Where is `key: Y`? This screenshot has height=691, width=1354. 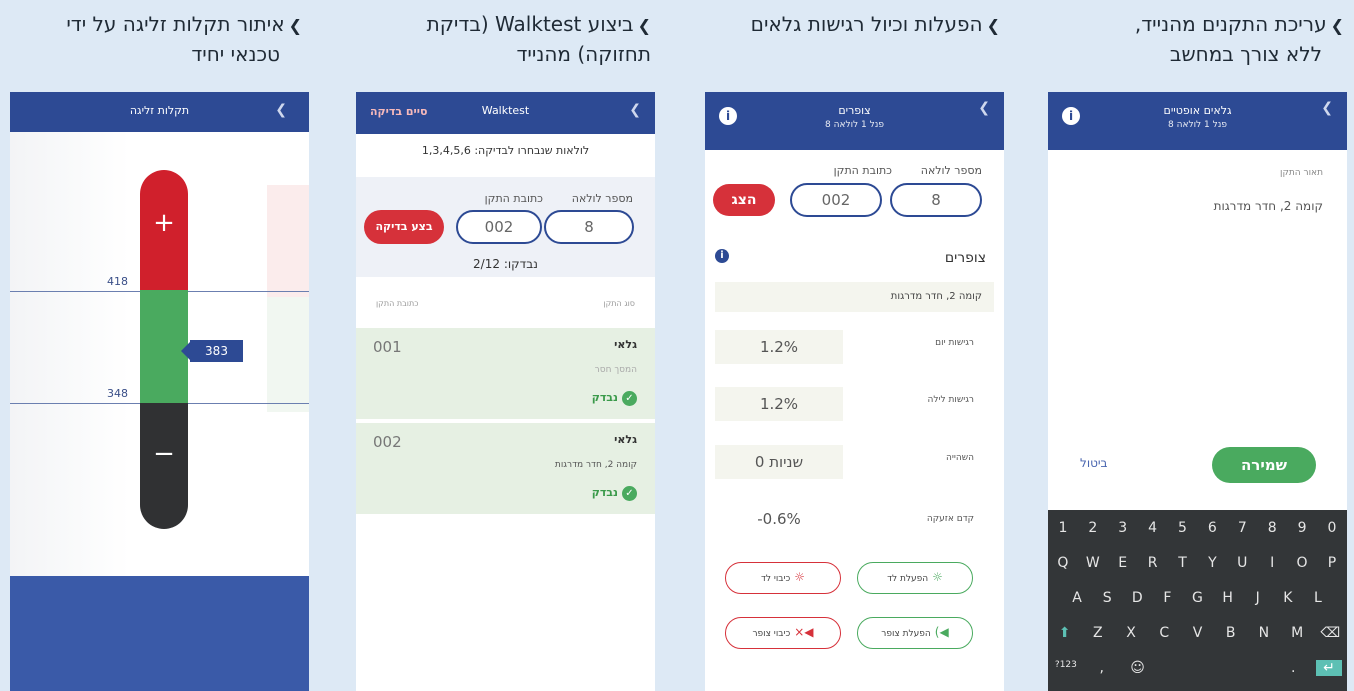 key: Y is located at coordinates (1212, 563).